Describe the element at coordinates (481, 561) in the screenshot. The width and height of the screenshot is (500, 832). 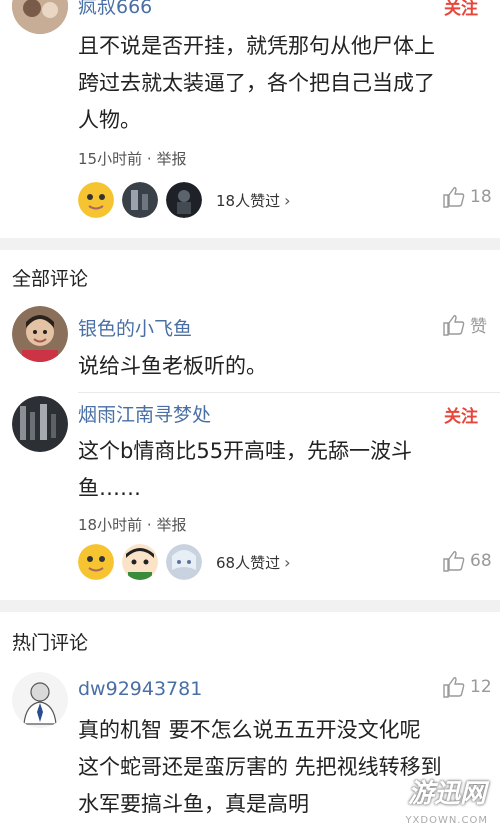
I see `like-count: 68` at that location.